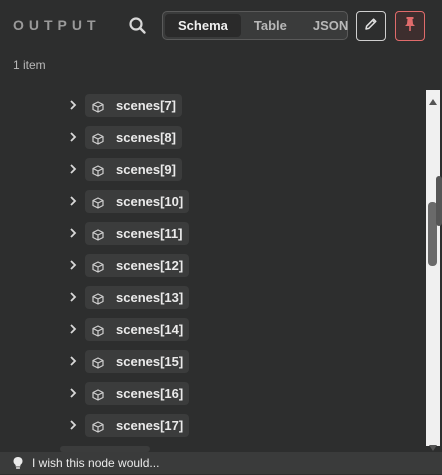 The image size is (442, 475). I want to click on tab-schema: Schema, so click(203, 25).